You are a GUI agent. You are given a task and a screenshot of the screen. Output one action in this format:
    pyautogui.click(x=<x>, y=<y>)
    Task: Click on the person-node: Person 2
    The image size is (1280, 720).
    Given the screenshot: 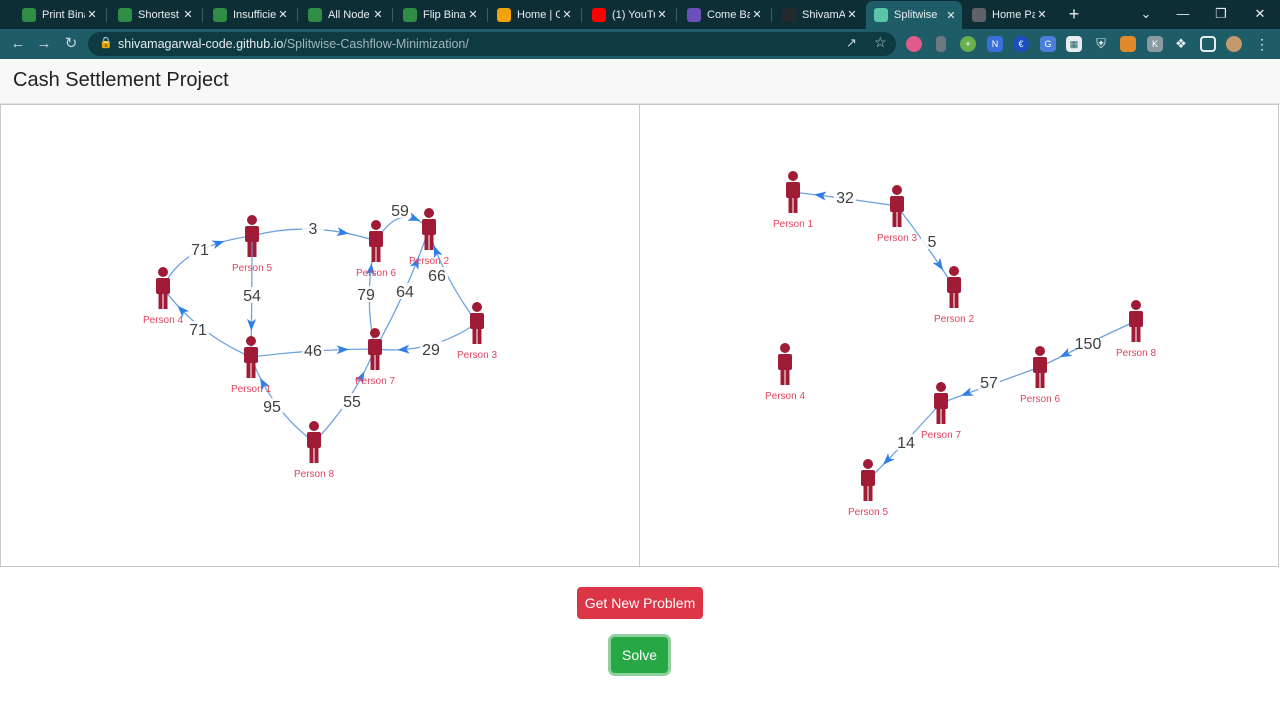 What is the action you would take?
    pyautogui.click(x=954, y=295)
    